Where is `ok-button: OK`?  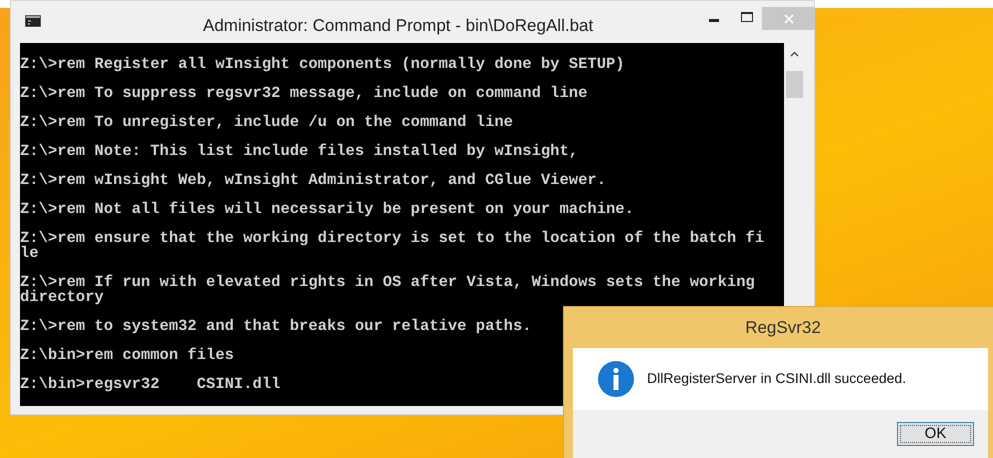
ok-button: OK is located at coordinates (935, 434).